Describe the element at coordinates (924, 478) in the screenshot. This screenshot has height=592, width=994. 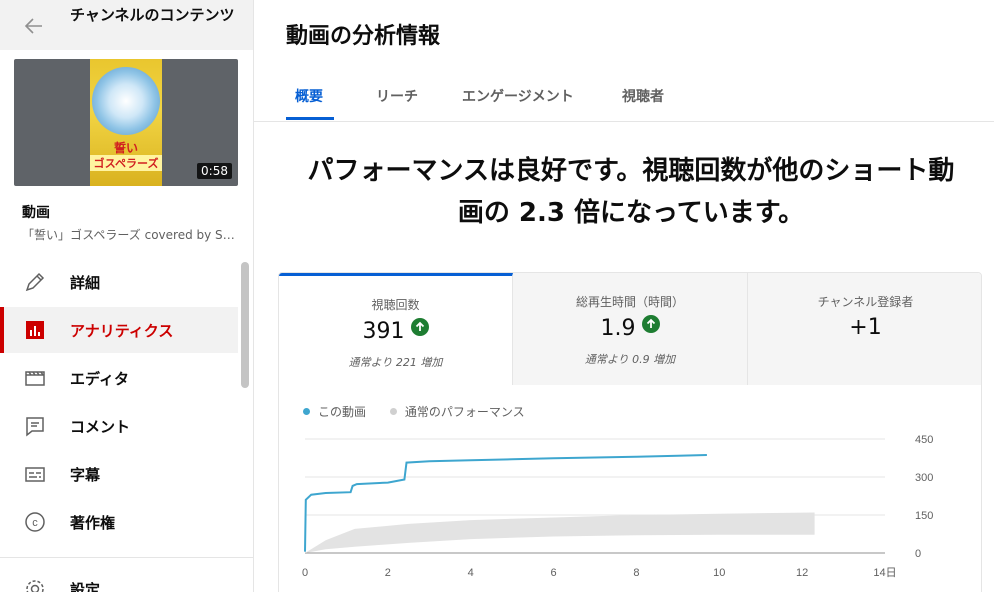
I see `y-tick-label: 300` at that location.